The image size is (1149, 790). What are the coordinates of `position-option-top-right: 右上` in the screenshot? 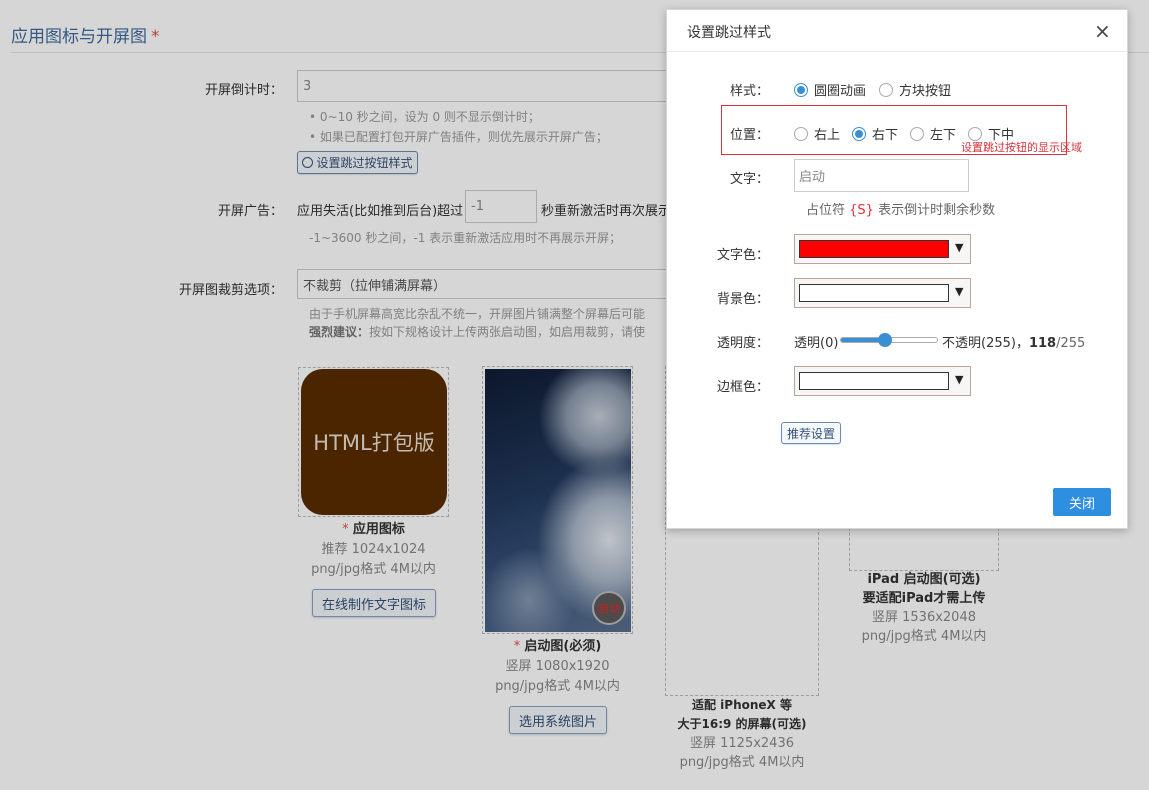 It's located at (817, 133).